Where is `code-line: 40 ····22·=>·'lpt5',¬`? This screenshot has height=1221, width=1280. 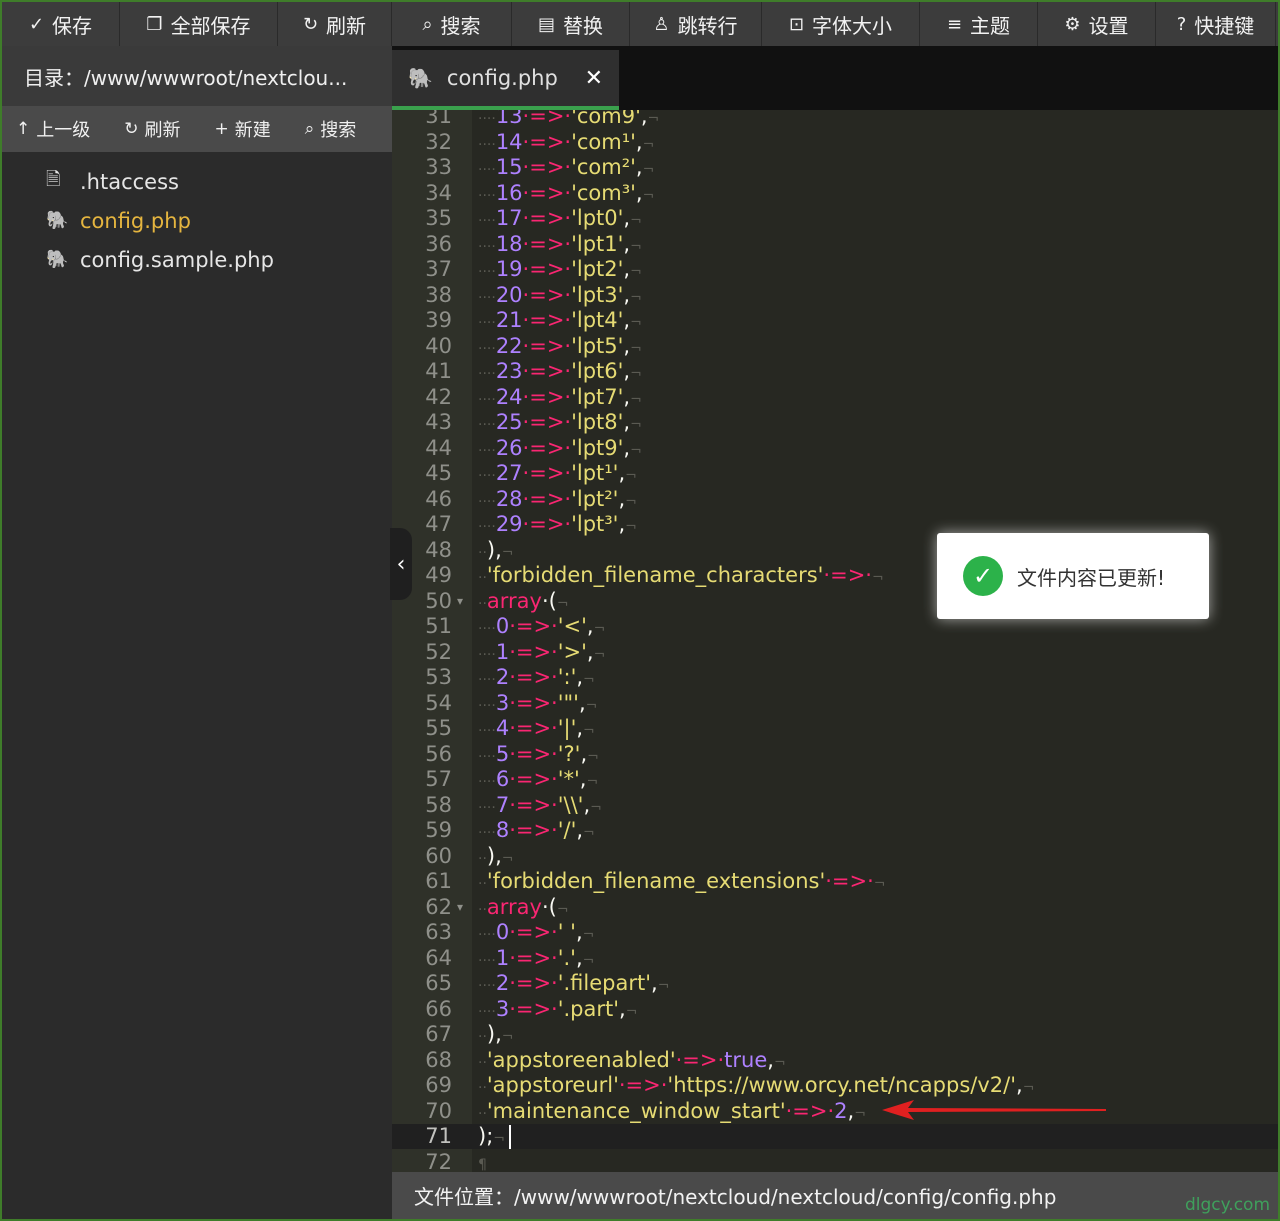
code-line: 40 ····22·=>·'lpt5',¬ is located at coordinates (835, 346).